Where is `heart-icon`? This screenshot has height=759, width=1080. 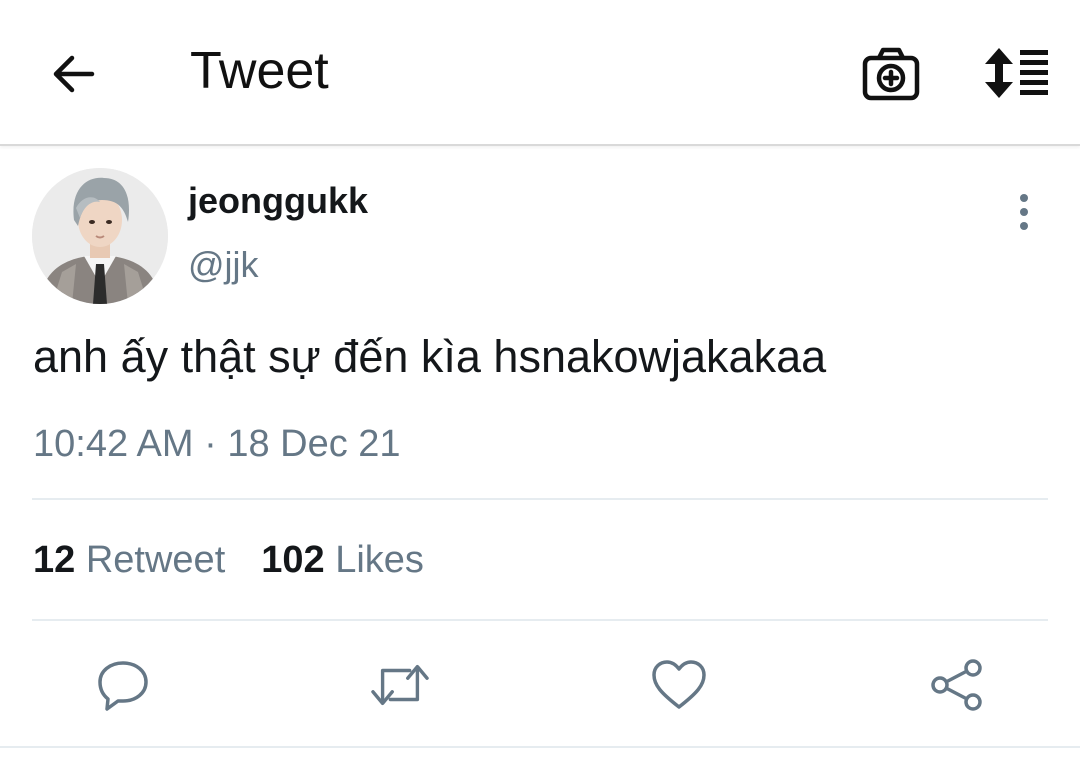 heart-icon is located at coordinates (679, 684).